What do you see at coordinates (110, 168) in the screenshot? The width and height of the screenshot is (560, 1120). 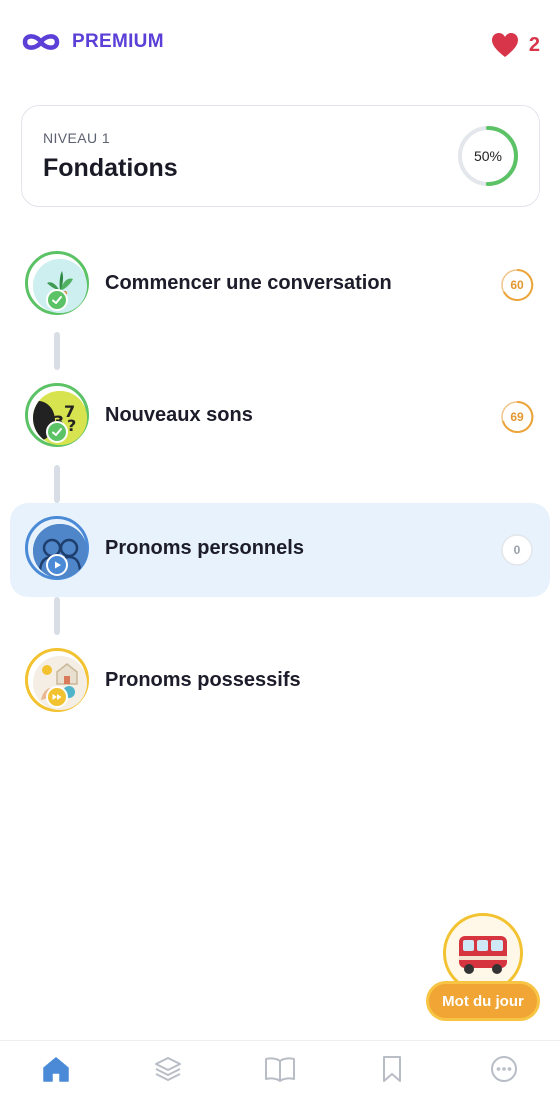 I see `level-title: Fondations` at bounding box center [110, 168].